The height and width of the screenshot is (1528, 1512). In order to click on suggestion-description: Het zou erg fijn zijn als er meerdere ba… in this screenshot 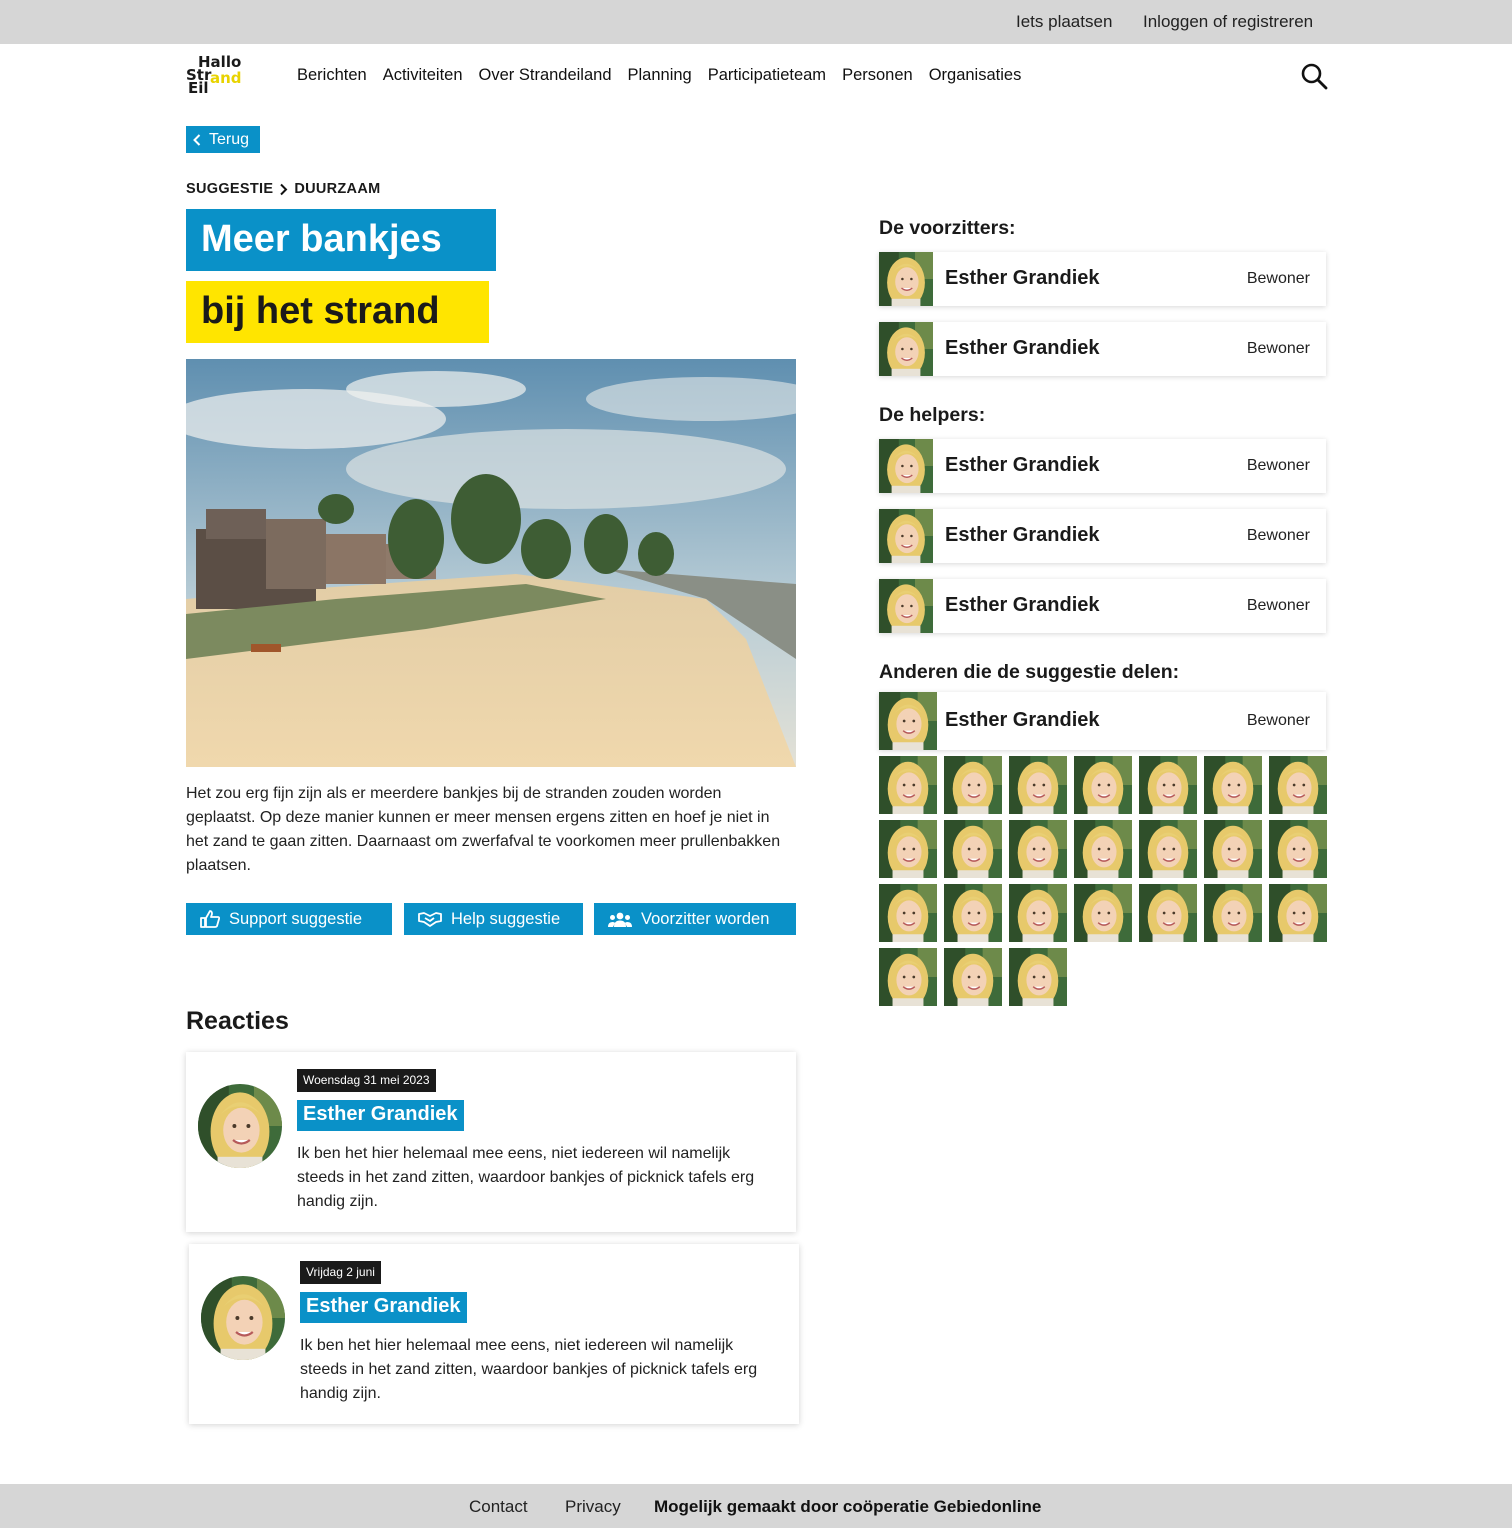, I will do `click(483, 829)`.